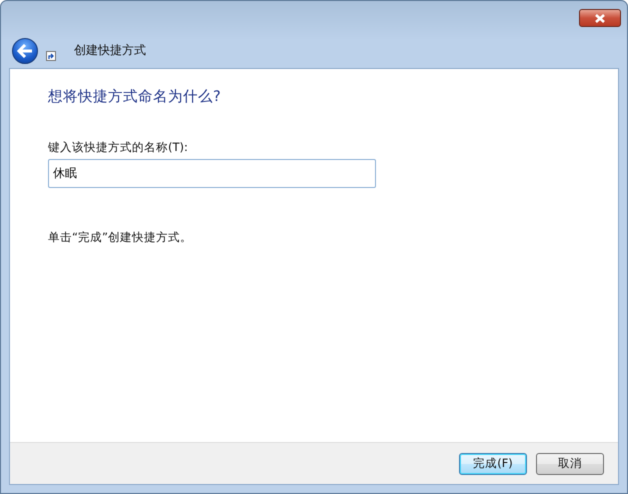  Describe the element at coordinates (212, 173) in the screenshot. I see `name-input-field: 休眠` at that location.